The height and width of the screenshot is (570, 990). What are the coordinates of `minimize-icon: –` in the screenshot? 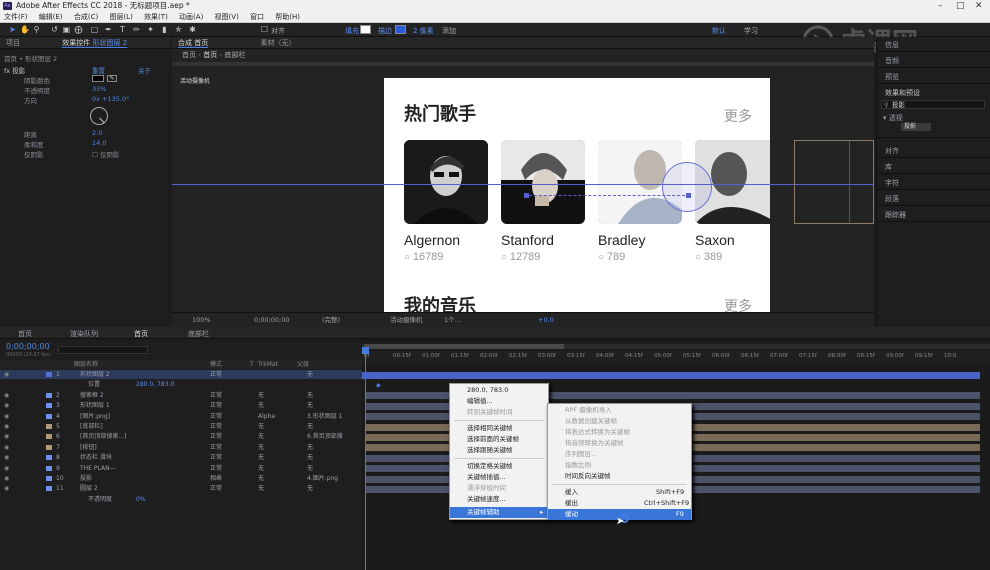 It's located at (940, 6).